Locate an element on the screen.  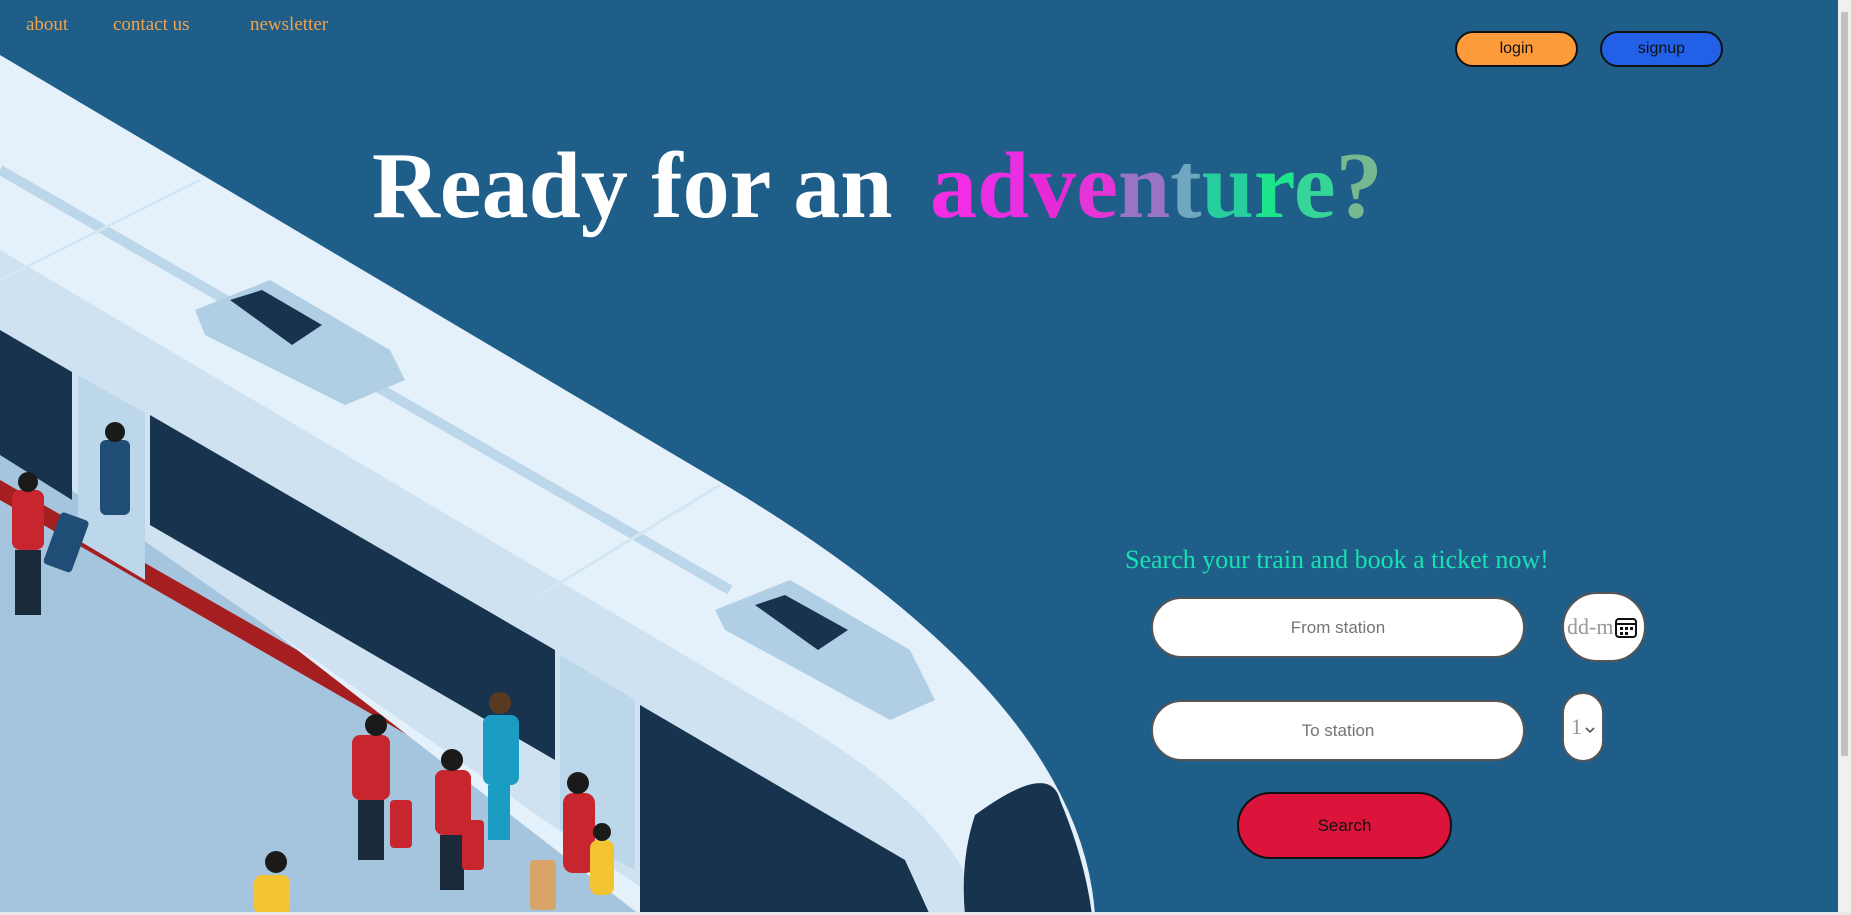
vertical-scrollbar is located at coordinates (1844, 457).